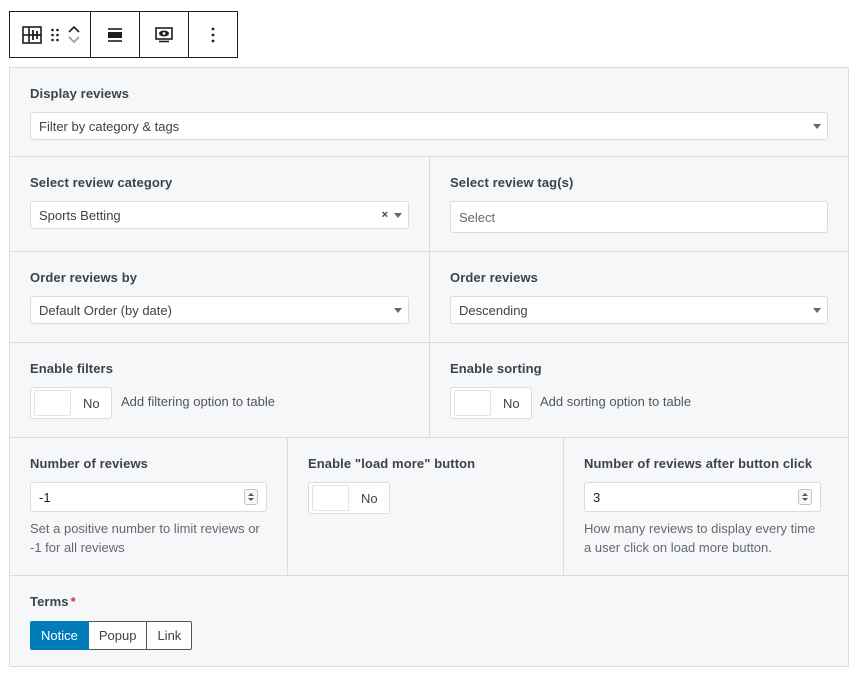 This screenshot has height=680, width=855. Describe the element at coordinates (426, 506) in the screenshot. I see `load-more-cell: Enable "load more" button No` at that location.